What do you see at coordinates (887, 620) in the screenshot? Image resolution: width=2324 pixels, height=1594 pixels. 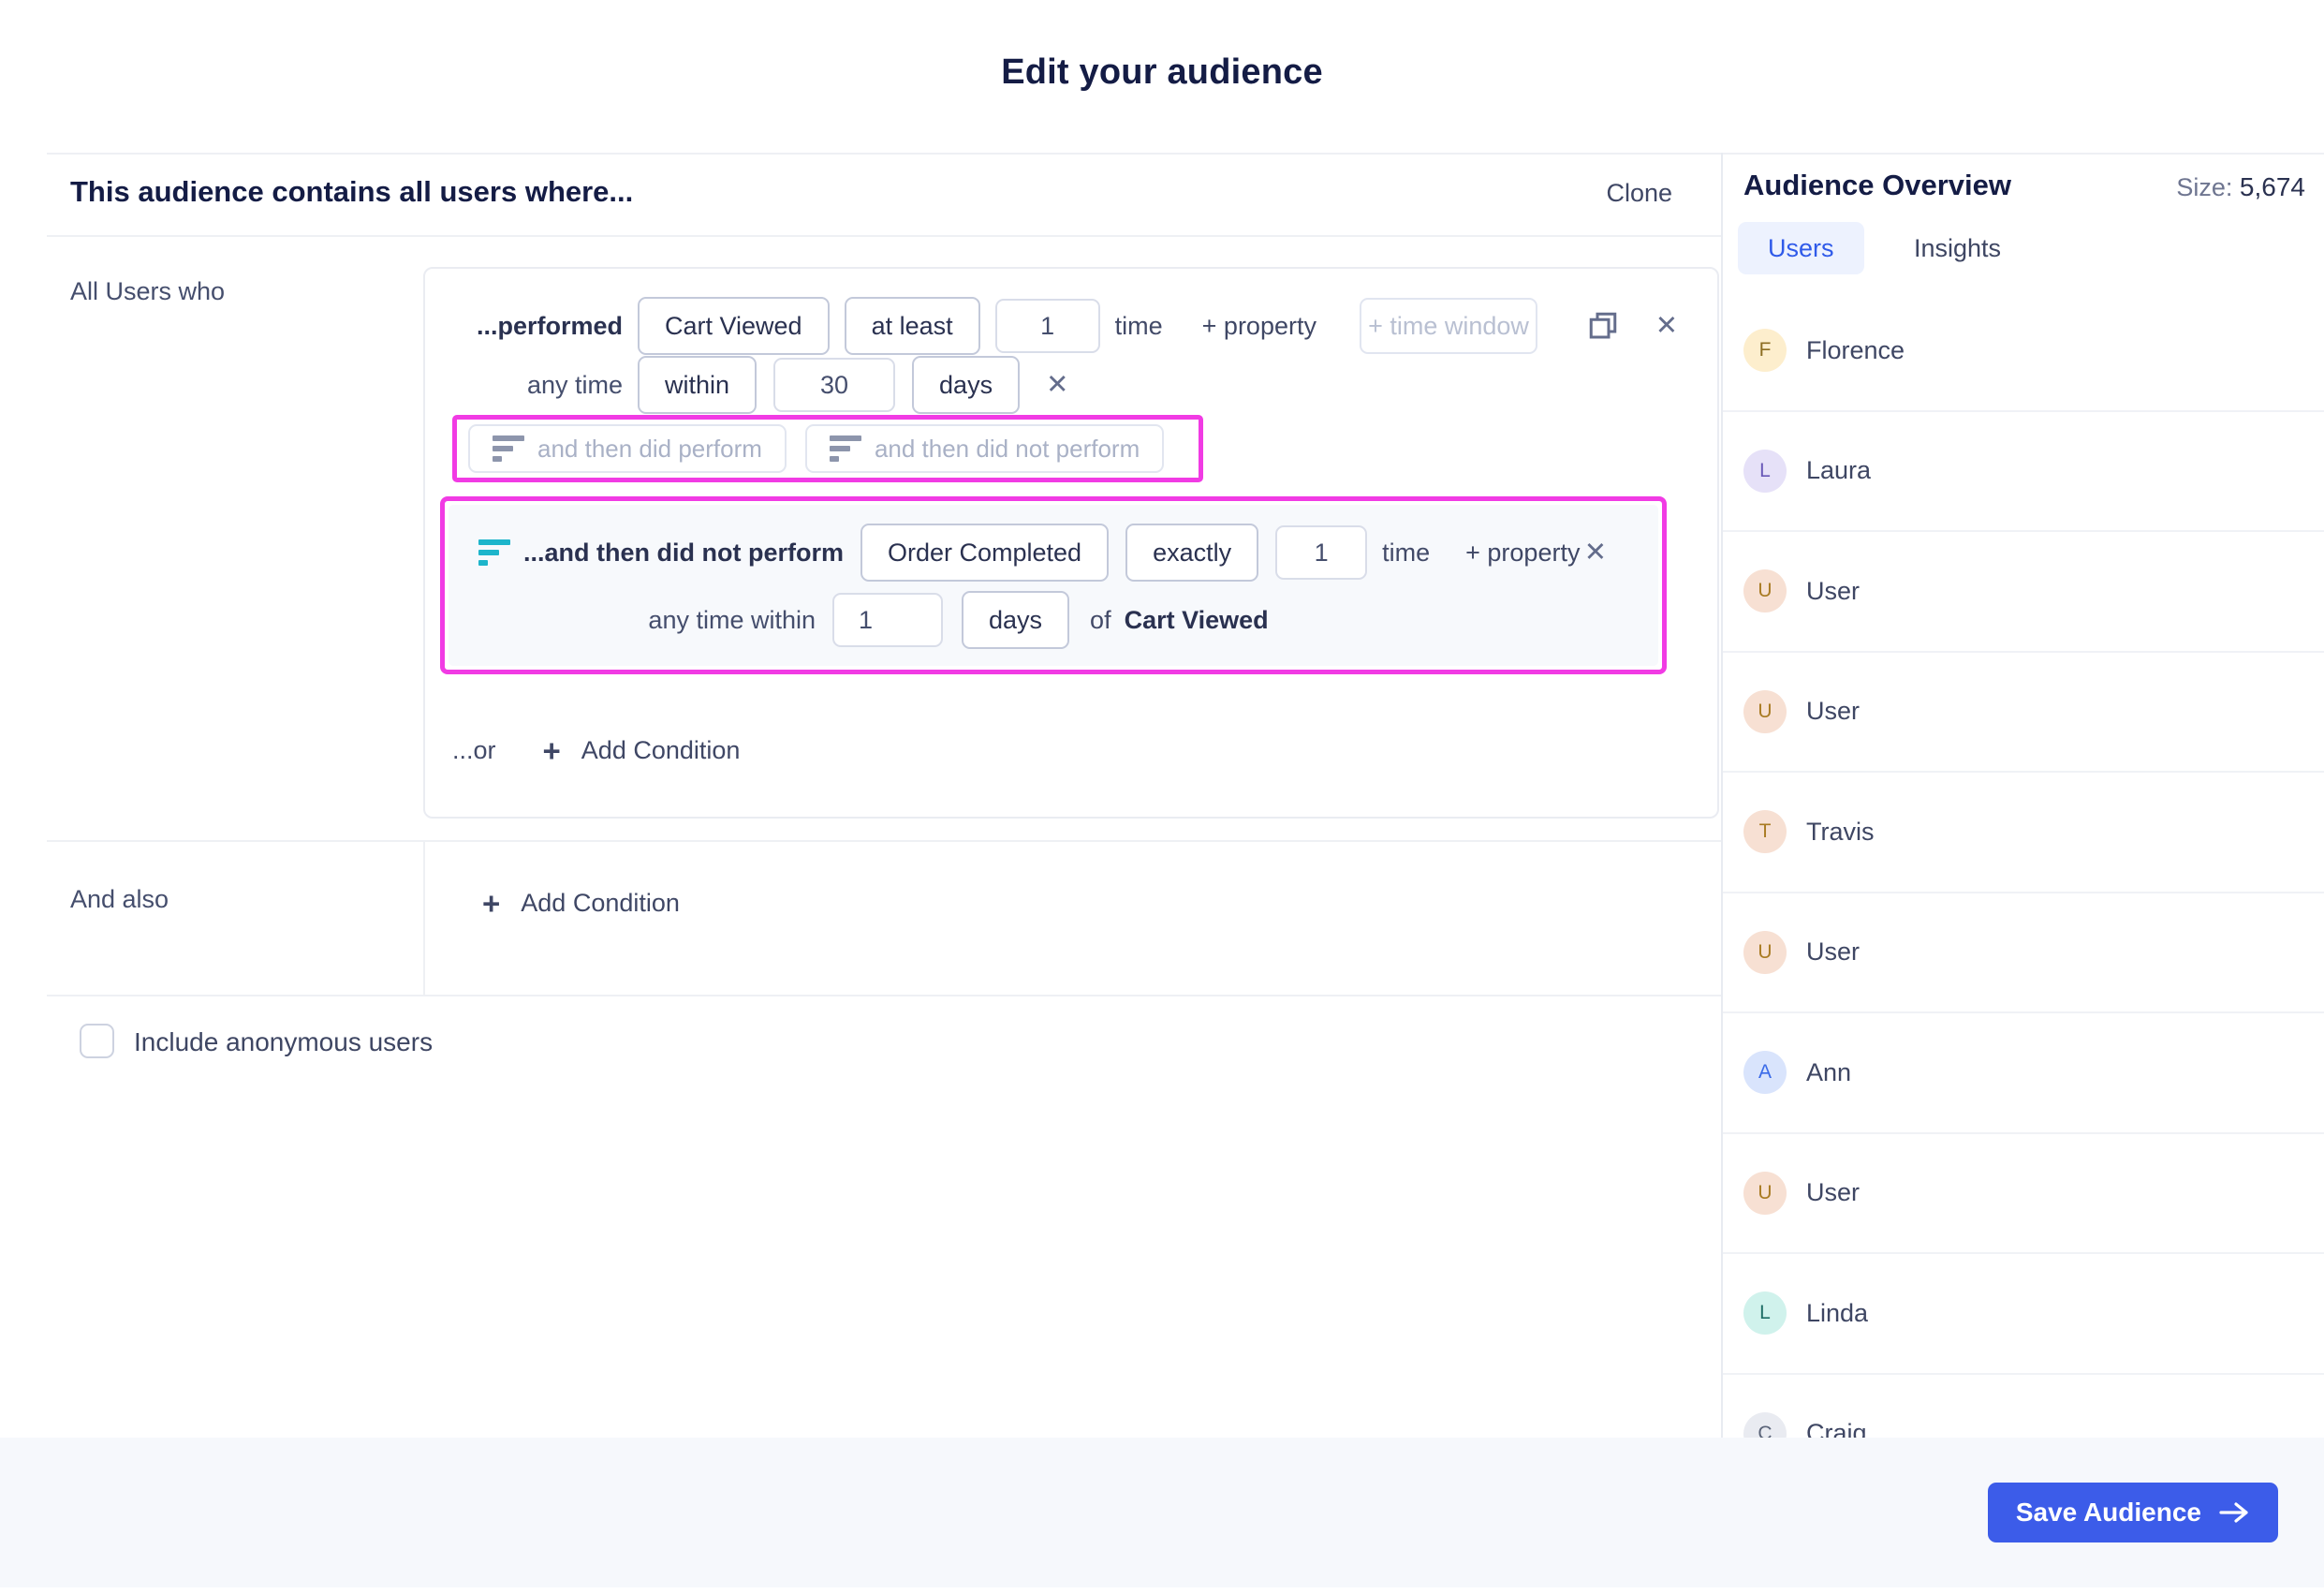 I see `sub-window-input` at bounding box center [887, 620].